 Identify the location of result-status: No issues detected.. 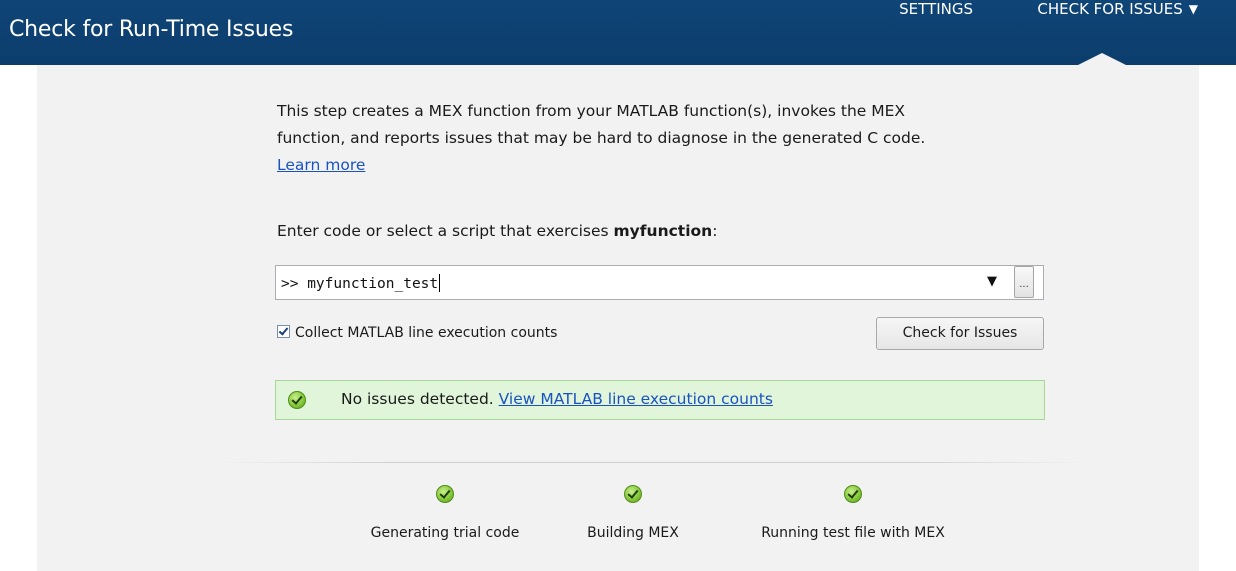
(420, 399).